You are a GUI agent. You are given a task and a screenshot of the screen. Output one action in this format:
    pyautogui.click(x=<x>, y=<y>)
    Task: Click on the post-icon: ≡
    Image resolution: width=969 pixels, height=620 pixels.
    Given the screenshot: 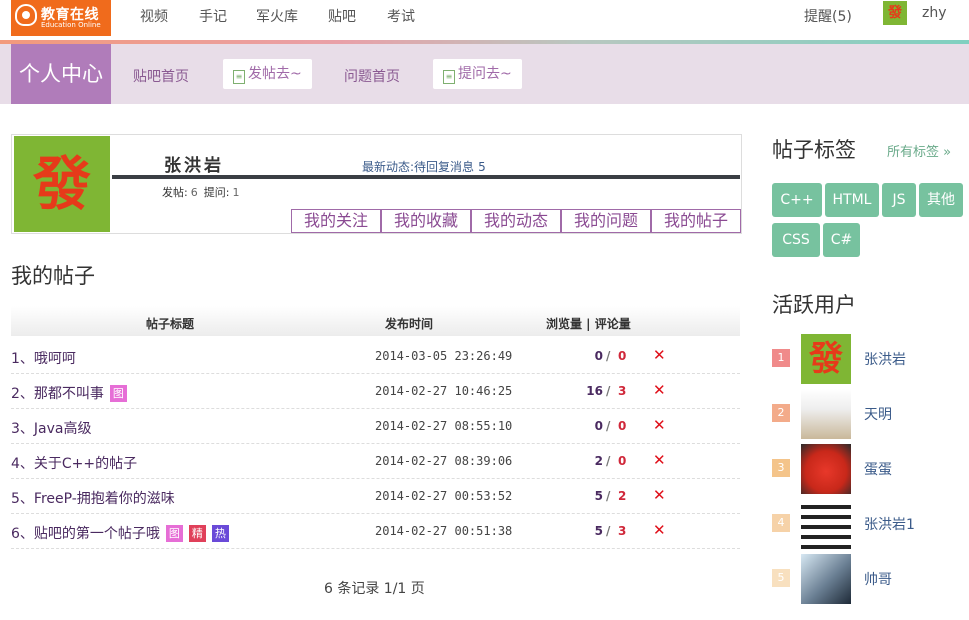 What is the action you would take?
    pyautogui.click(x=239, y=77)
    